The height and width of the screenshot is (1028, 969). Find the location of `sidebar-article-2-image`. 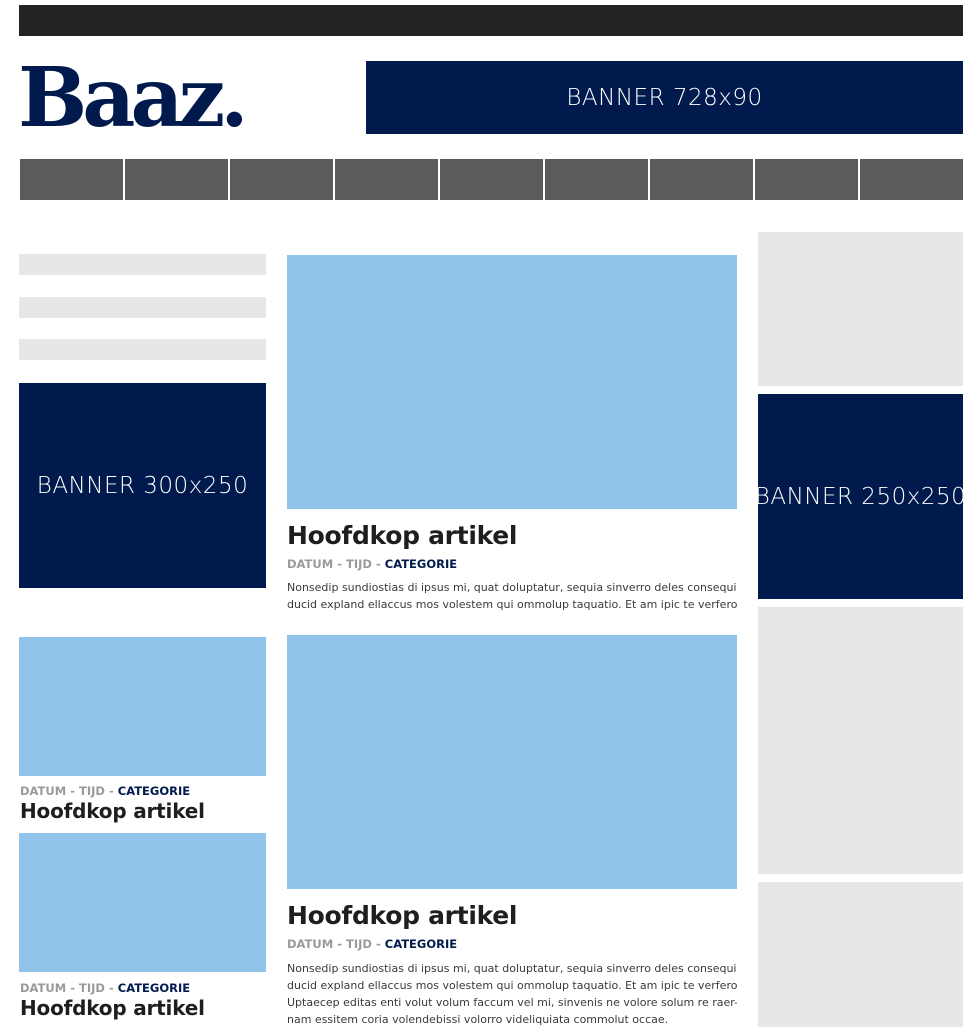

sidebar-article-2-image is located at coordinates (142, 902).